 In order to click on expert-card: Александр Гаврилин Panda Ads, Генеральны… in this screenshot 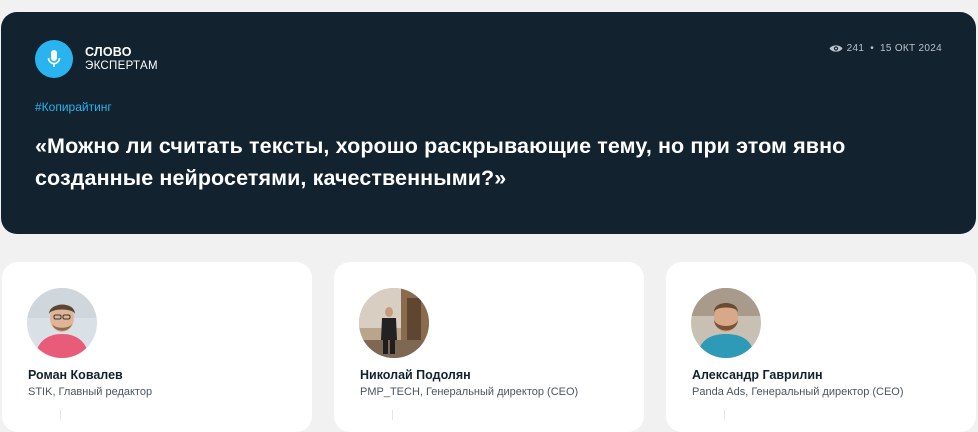, I will do `click(821, 347)`.